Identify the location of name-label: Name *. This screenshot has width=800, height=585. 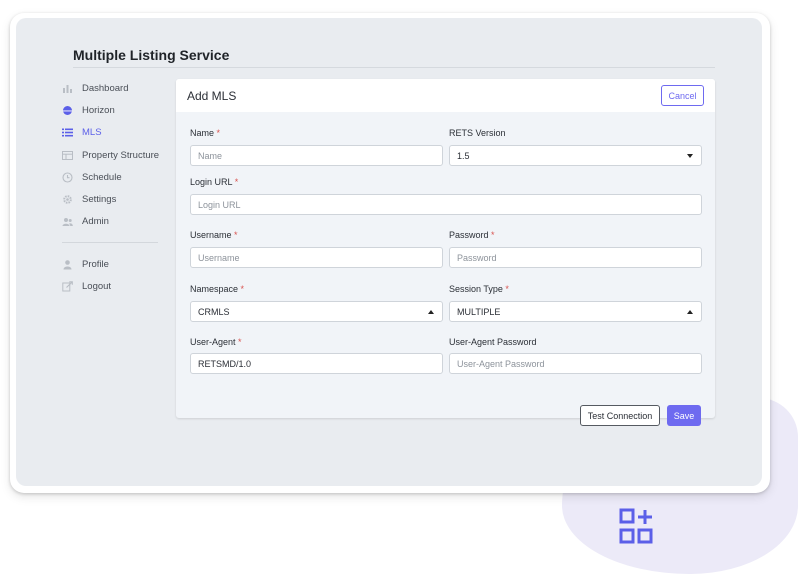
(205, 133).